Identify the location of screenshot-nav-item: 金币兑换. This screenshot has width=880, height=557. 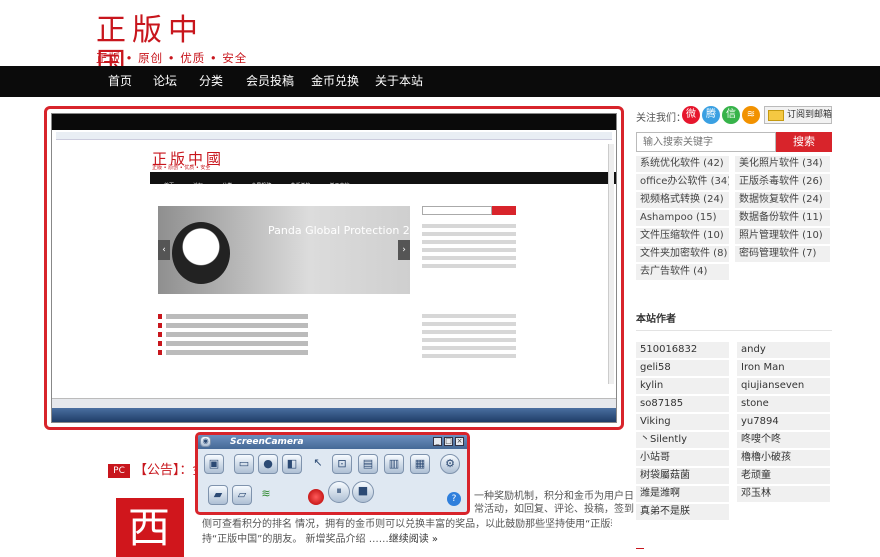
(300, 186).